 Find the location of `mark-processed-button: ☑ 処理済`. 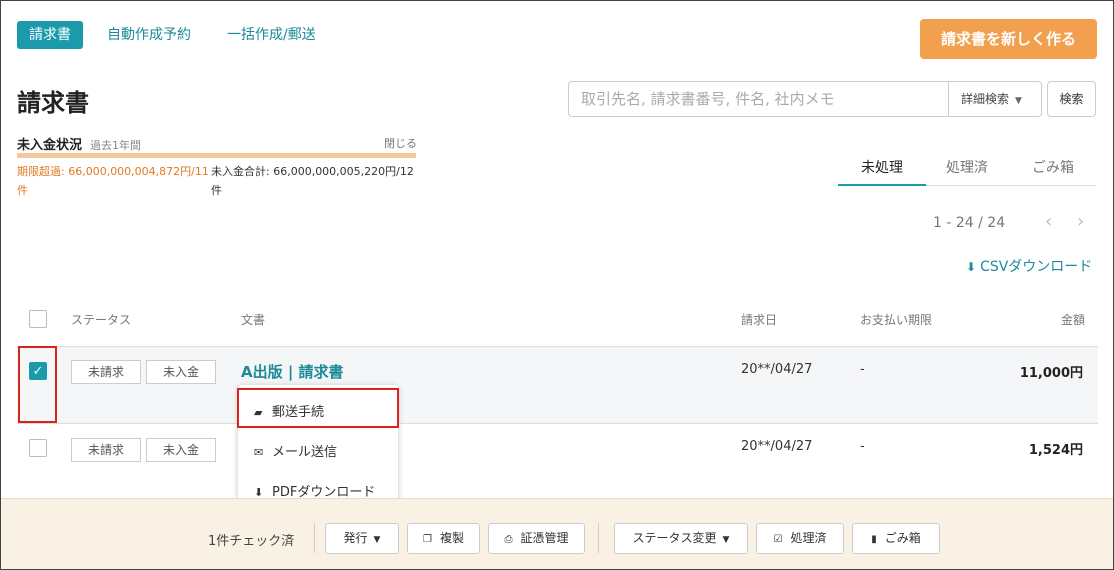

mark-processed-button: ☑ 処理済 is located at coordinates (800, 538).